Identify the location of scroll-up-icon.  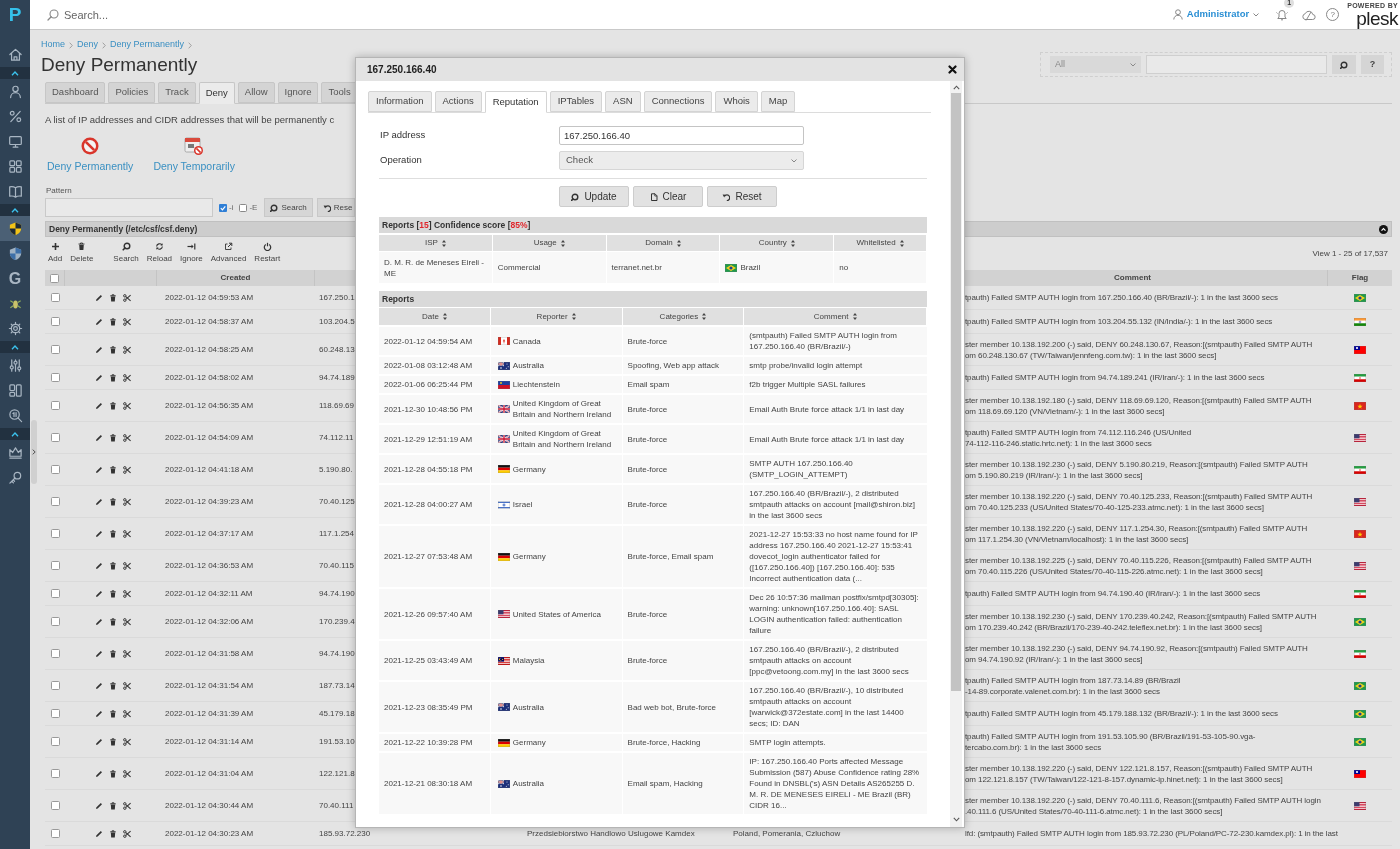
(956, 87).